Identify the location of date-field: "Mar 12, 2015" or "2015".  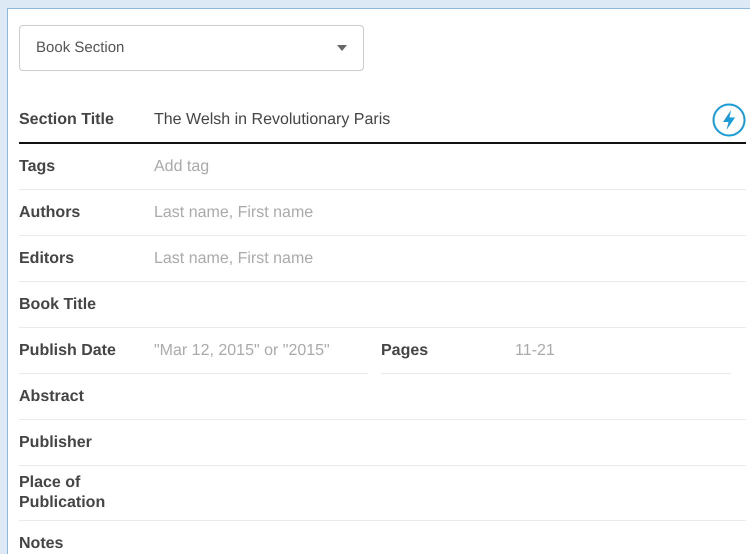
(259, 350).